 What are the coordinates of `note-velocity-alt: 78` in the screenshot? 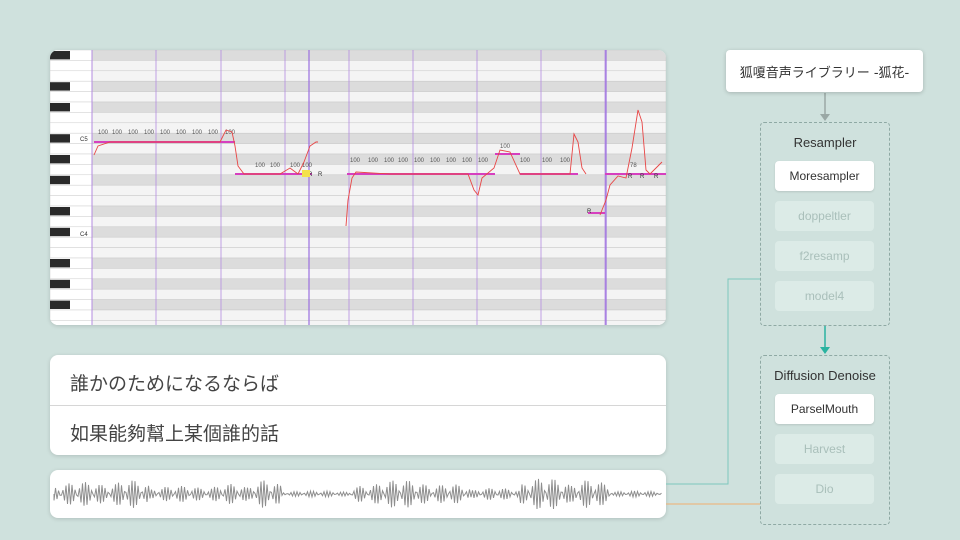 It's located at (633, 166).